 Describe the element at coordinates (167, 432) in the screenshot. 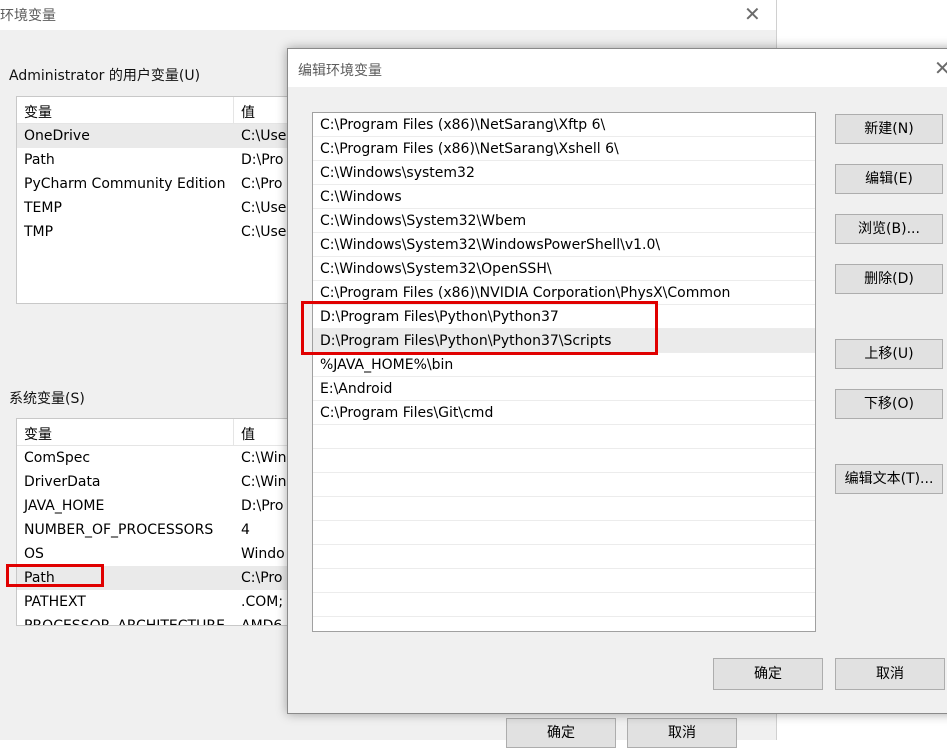

I see `system-vars-header: 变量 值` at that location.